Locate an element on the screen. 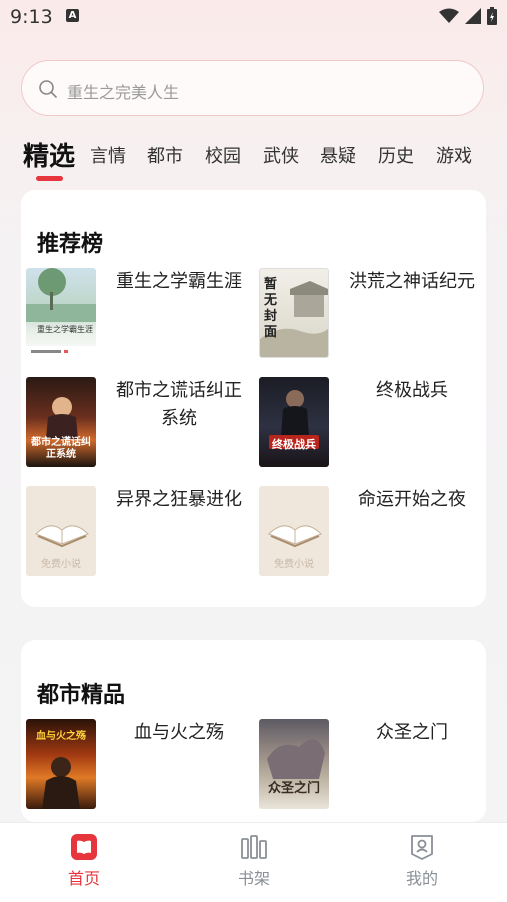 This screenshot has width=507, height=902. tab-wuxia: 武侠 is located at coordinates (281, 155).